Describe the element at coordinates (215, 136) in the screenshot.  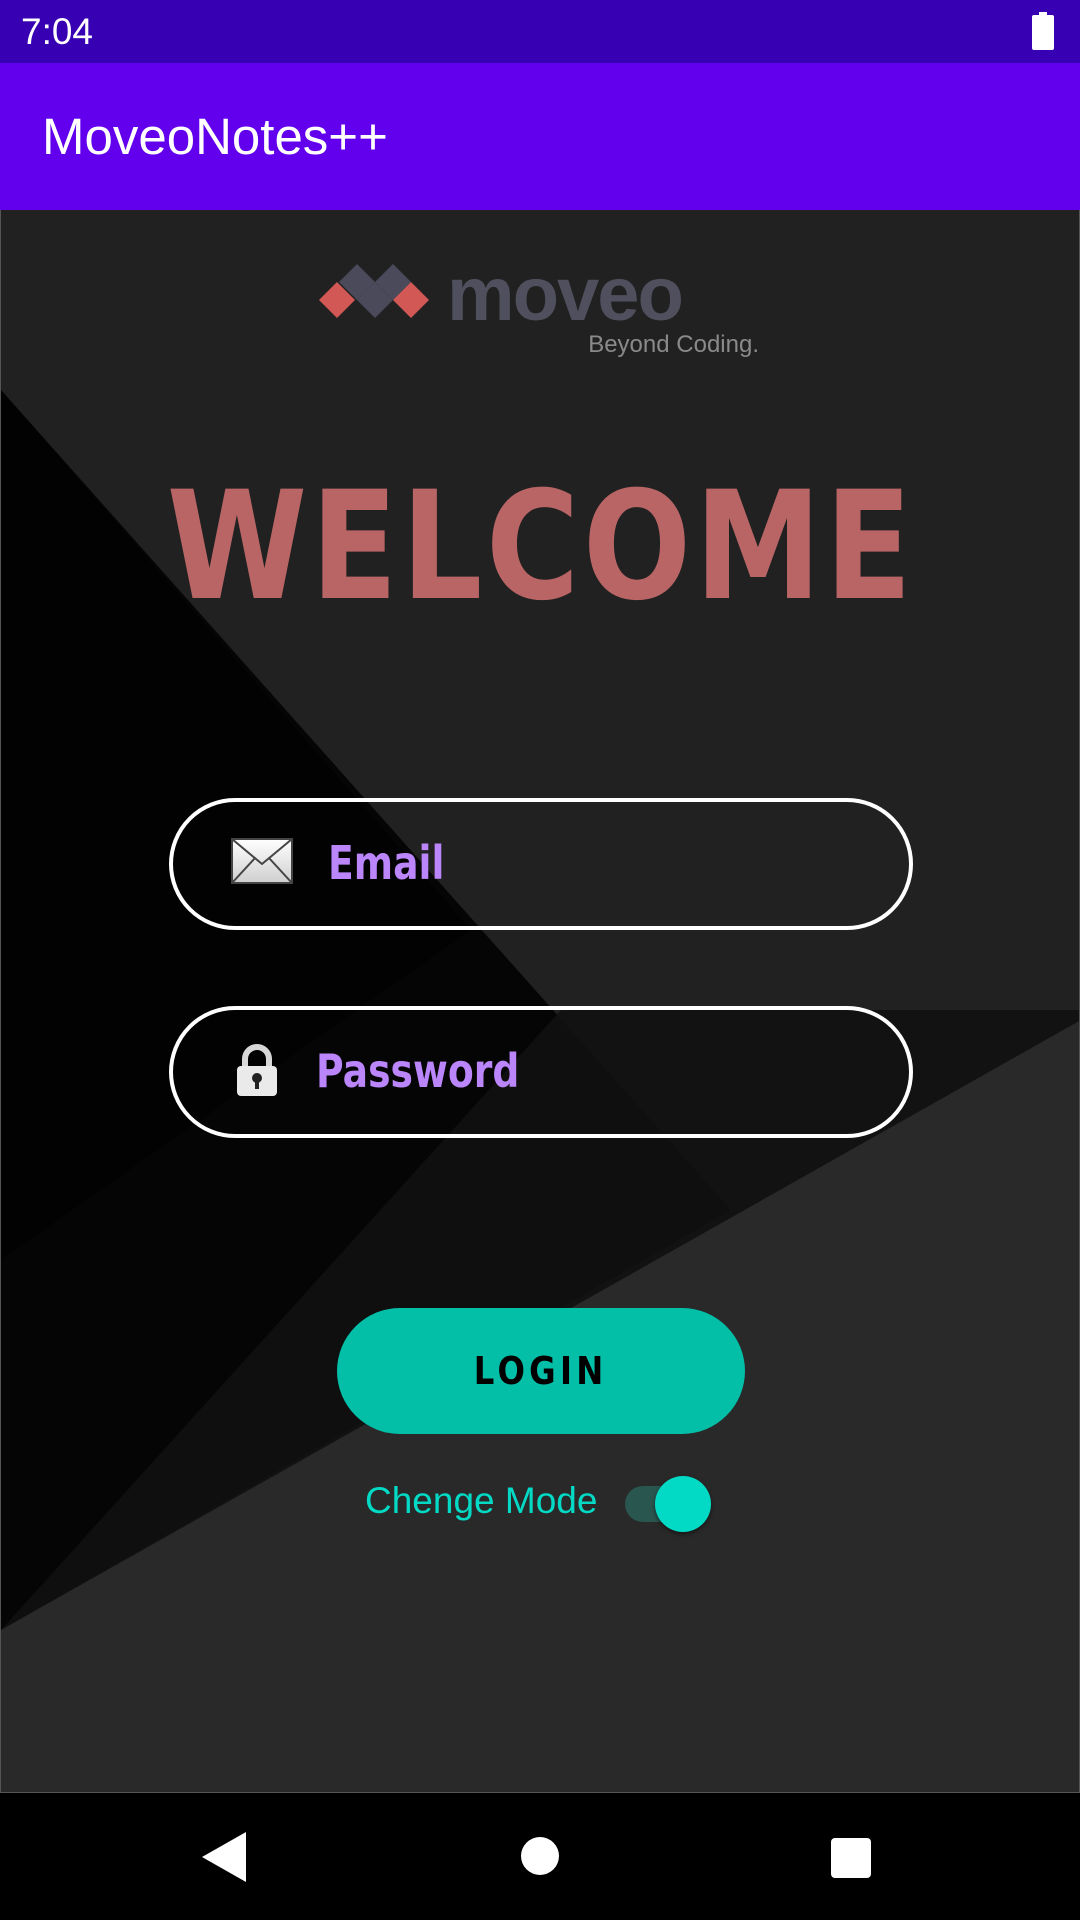
I see `app-title: MoveoNotes++` at that location.